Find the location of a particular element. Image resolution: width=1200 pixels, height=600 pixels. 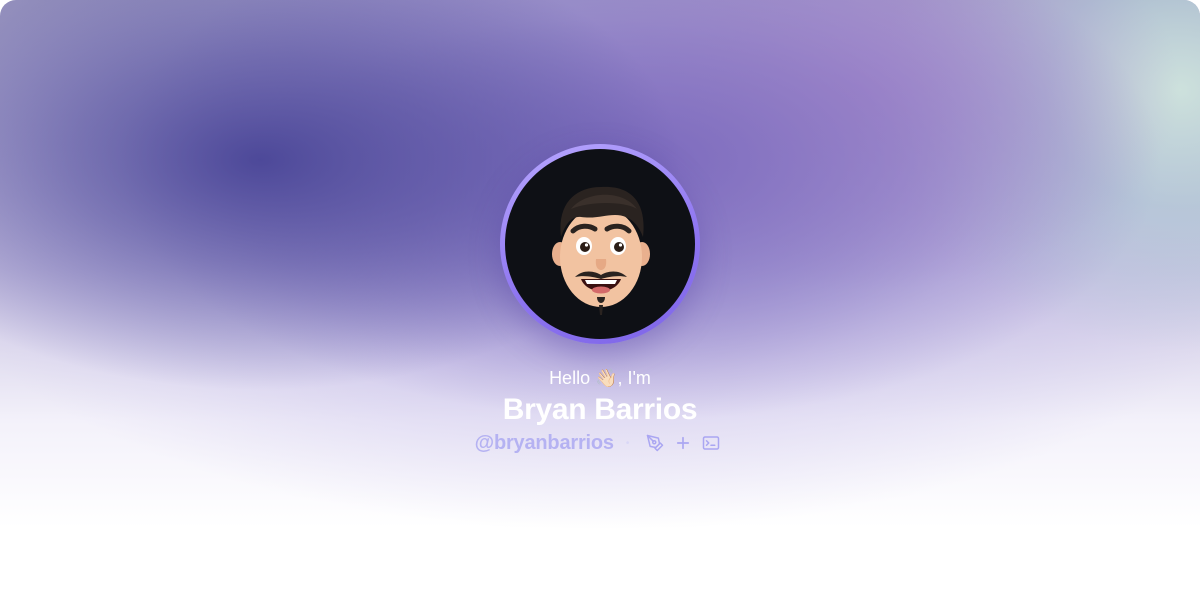

handle-link: @bryanbarrios is located at coordinates (544, 443).